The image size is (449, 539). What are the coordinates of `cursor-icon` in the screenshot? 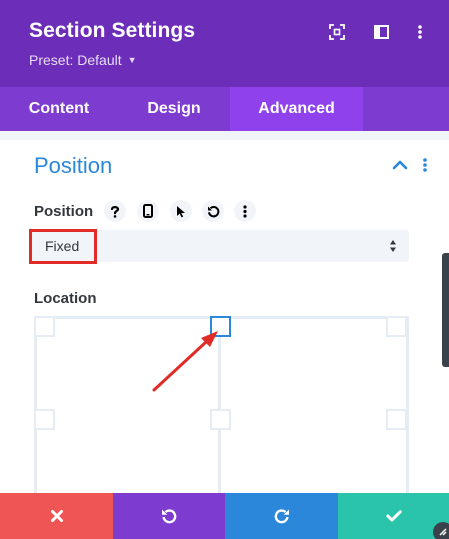 It's located at (181, 211).